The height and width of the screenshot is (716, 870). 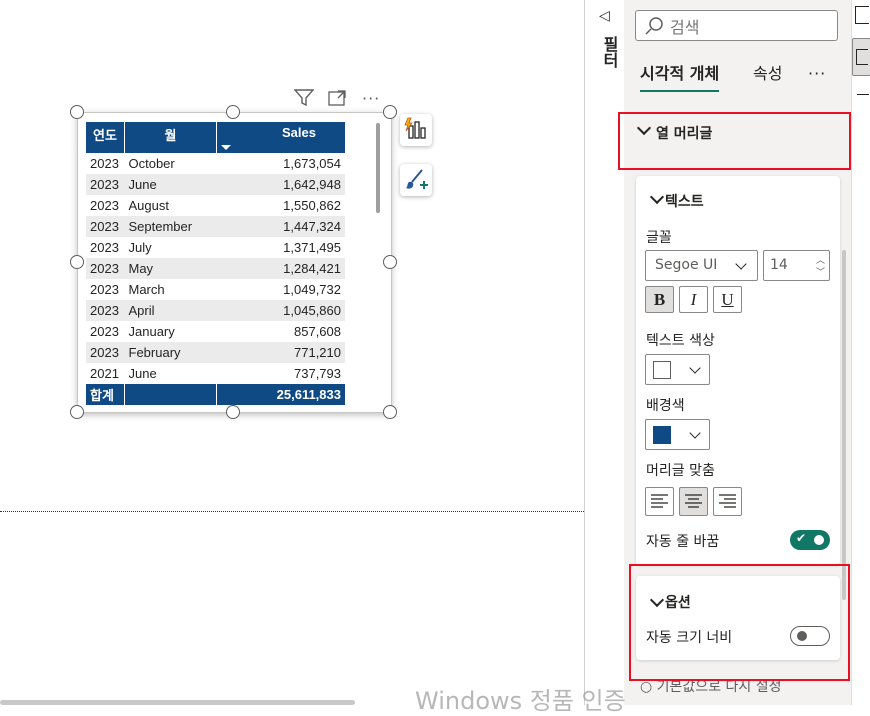 I want to click on search-box, so click(x=736, y=25).